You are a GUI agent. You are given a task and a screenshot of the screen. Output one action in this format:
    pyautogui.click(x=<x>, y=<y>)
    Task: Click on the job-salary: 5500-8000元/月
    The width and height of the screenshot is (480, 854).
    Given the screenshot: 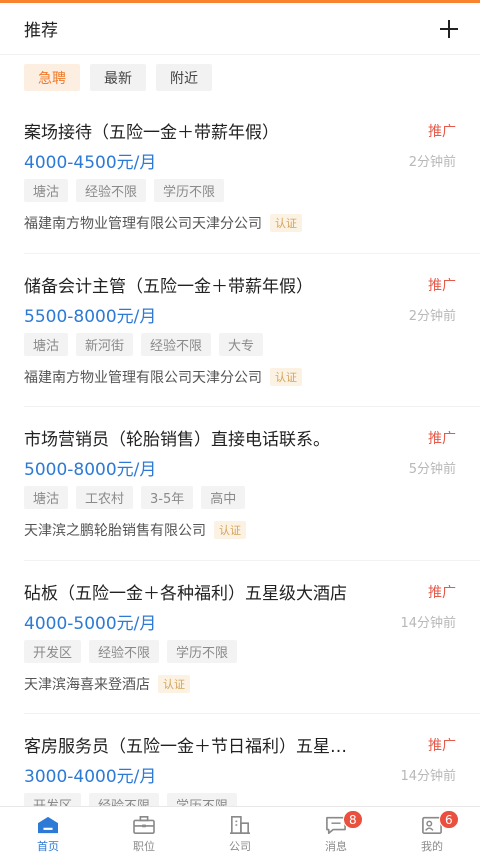 What is the action you would take?
    pyautogui.click(x=90, y=316)
    